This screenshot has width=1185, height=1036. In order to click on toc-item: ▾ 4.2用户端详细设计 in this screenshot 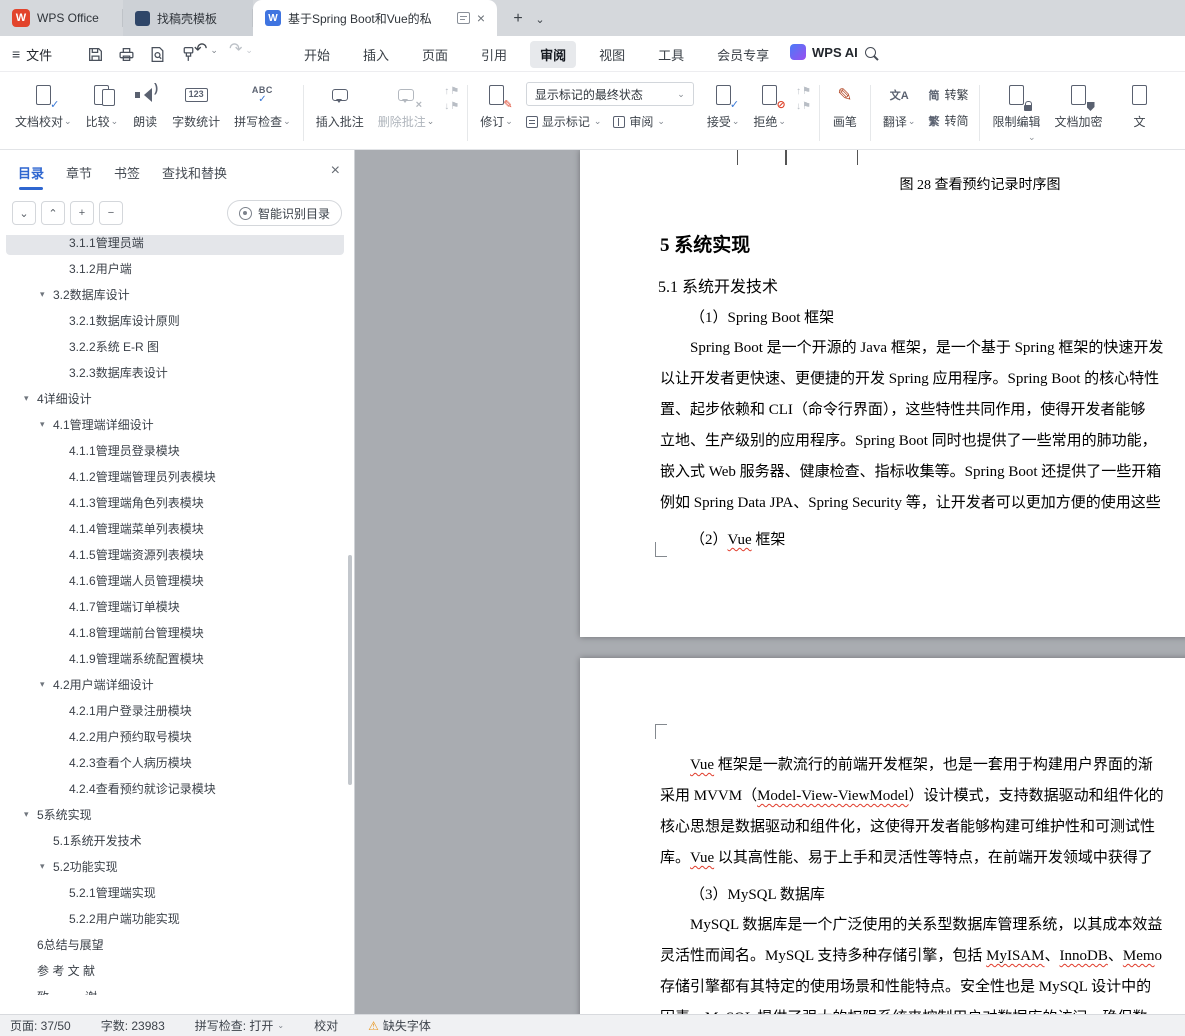, I will do `click(175, 684)`.